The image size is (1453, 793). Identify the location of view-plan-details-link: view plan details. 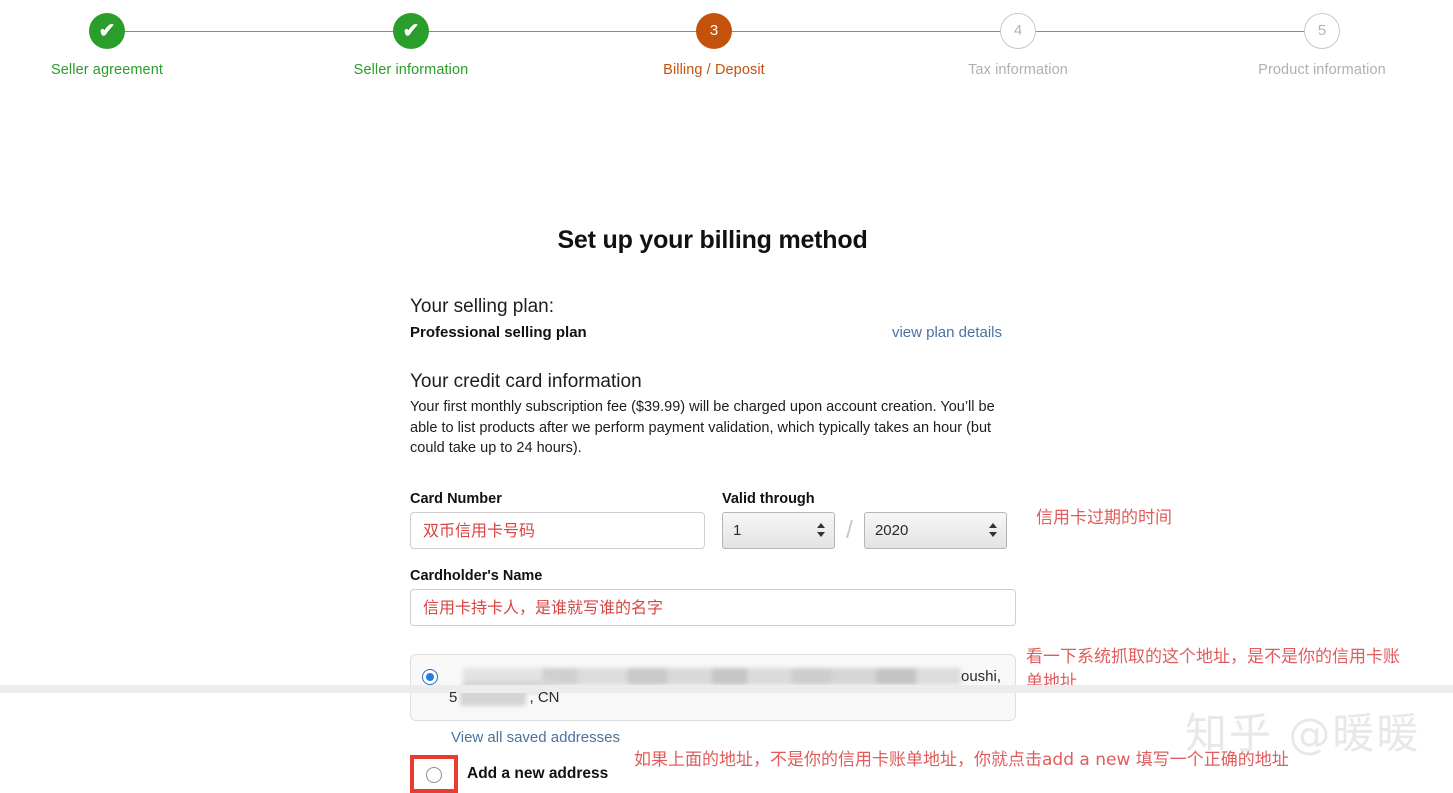
(947, 333).